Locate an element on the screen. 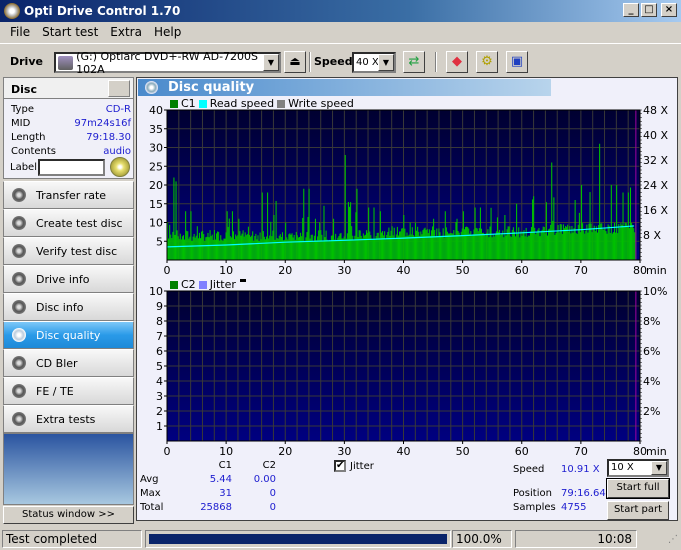 The width and height of the screenshot is (681, 550). maximize-button: □ is located at coordinates (649, 10).